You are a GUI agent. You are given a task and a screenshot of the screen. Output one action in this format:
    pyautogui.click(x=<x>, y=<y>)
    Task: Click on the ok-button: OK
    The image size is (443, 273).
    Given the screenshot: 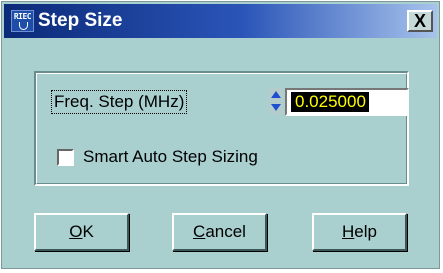 What is the action you would take?
    pyautogui.click(x=81, y=232)
    